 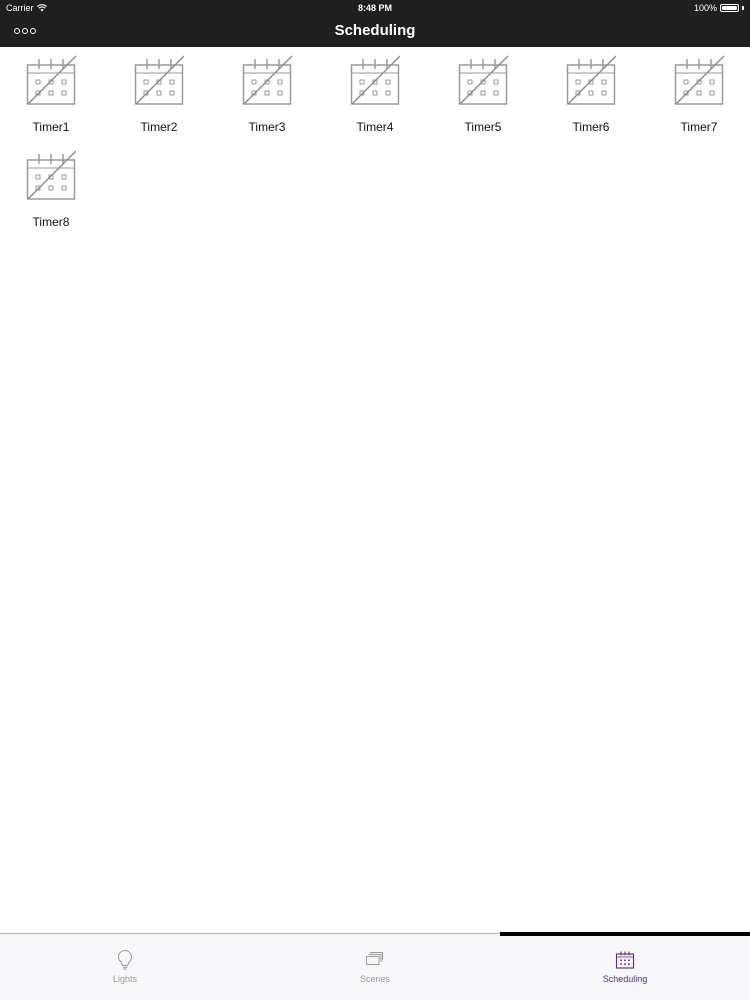 I want to click on timer-tile-2: Timer2, so click(x=159, y=92).